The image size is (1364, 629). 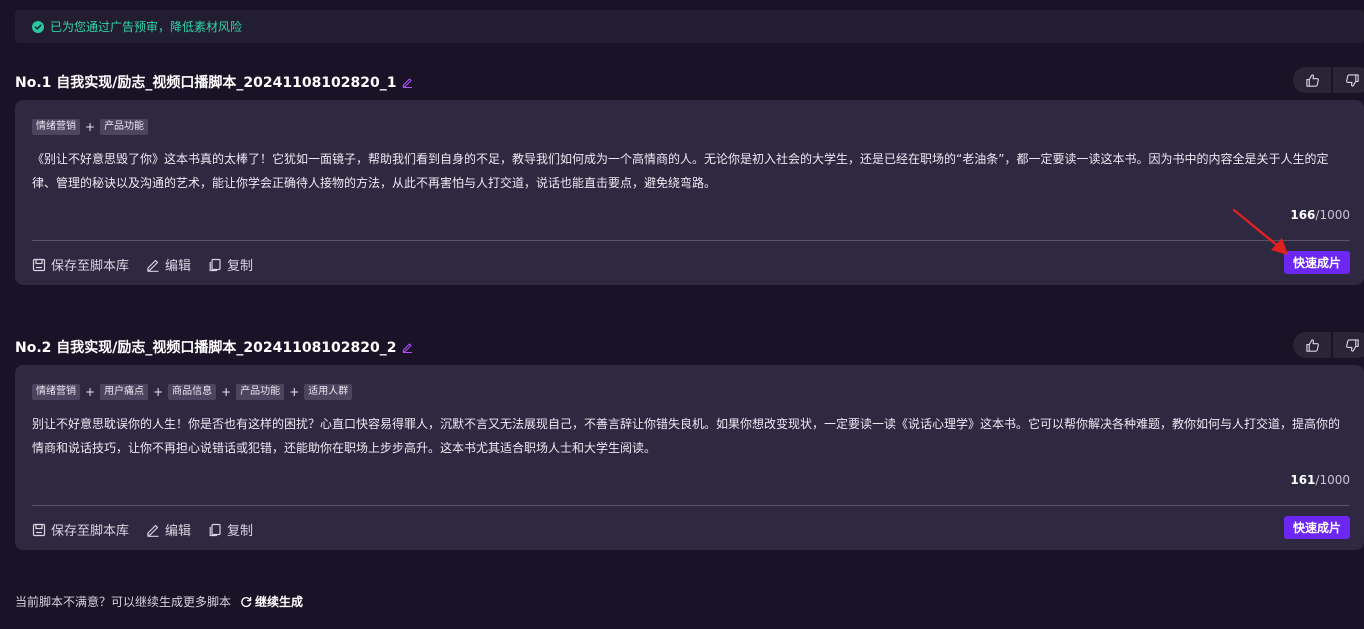 I want to click on ad-precheck-notice: 已为您通过广告预审，降低素材风险, so click(x=689, y=26).